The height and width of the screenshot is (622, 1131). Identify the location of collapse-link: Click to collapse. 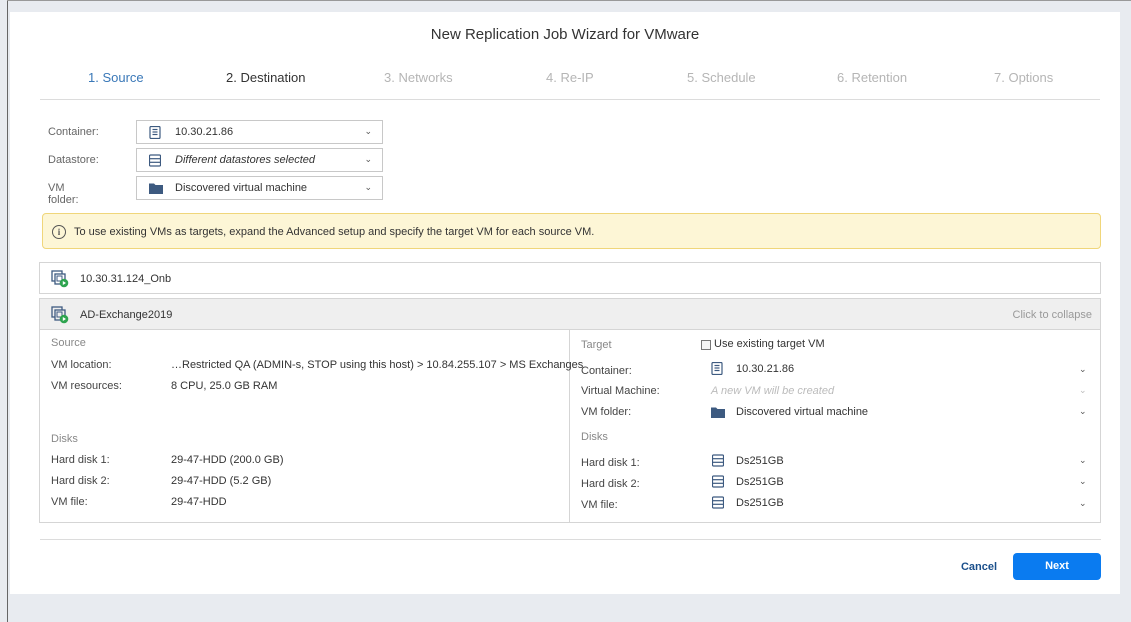
(1052, 315).